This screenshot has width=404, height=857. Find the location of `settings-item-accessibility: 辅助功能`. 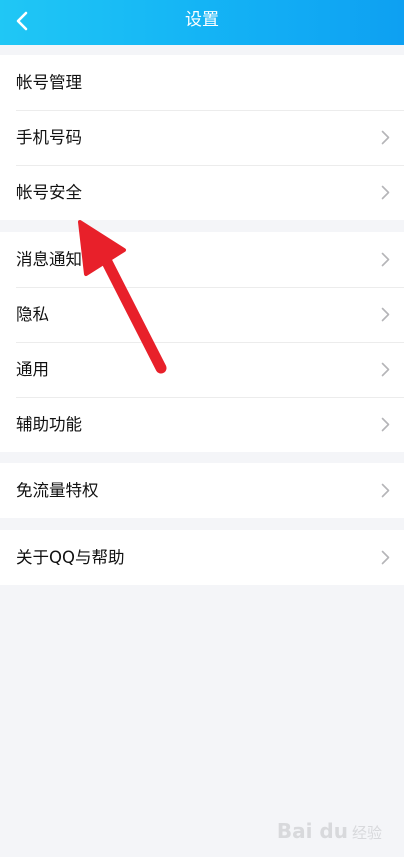

settings-item-accessibility: 辅助功能 is located at coordinates (202, 424).